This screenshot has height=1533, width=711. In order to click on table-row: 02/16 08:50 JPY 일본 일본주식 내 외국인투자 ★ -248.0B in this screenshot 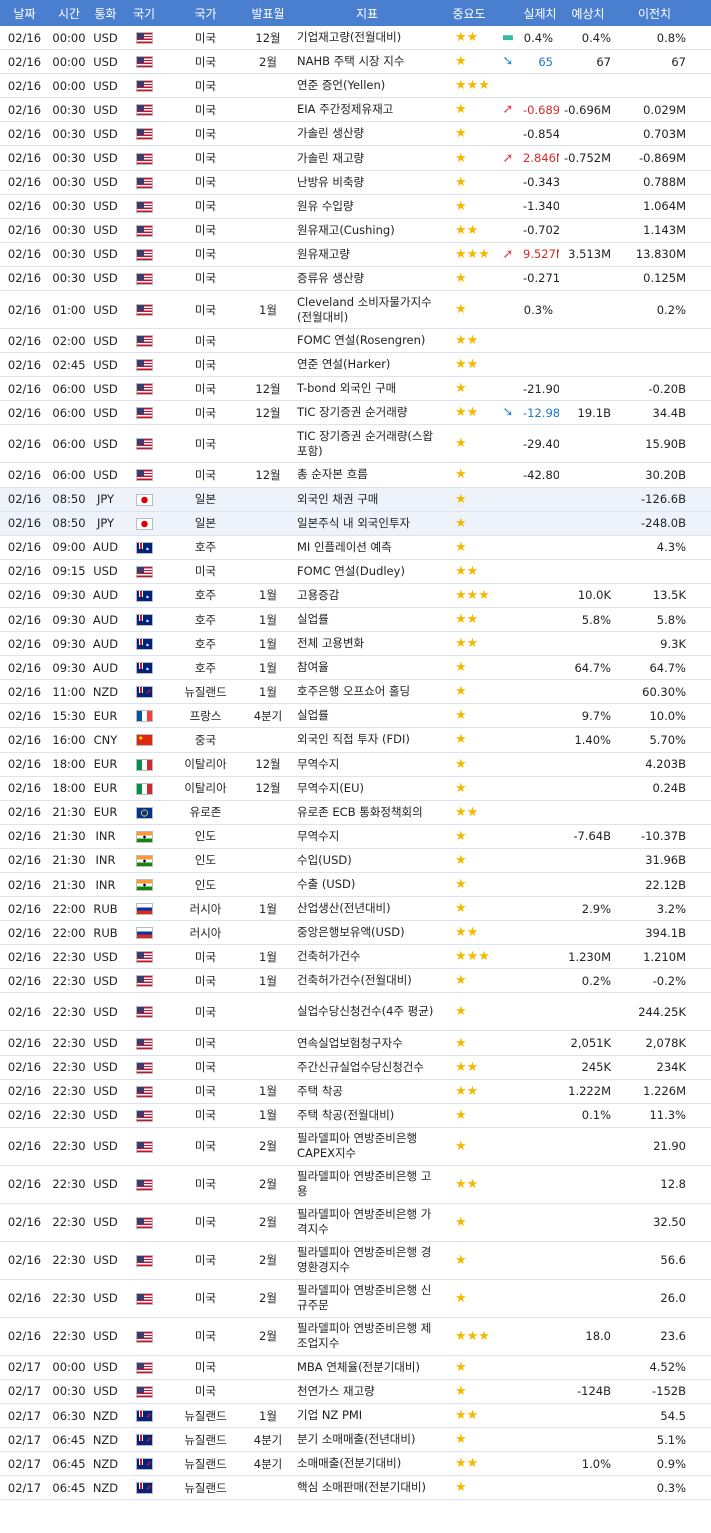, I will do `click(355, 523)`.